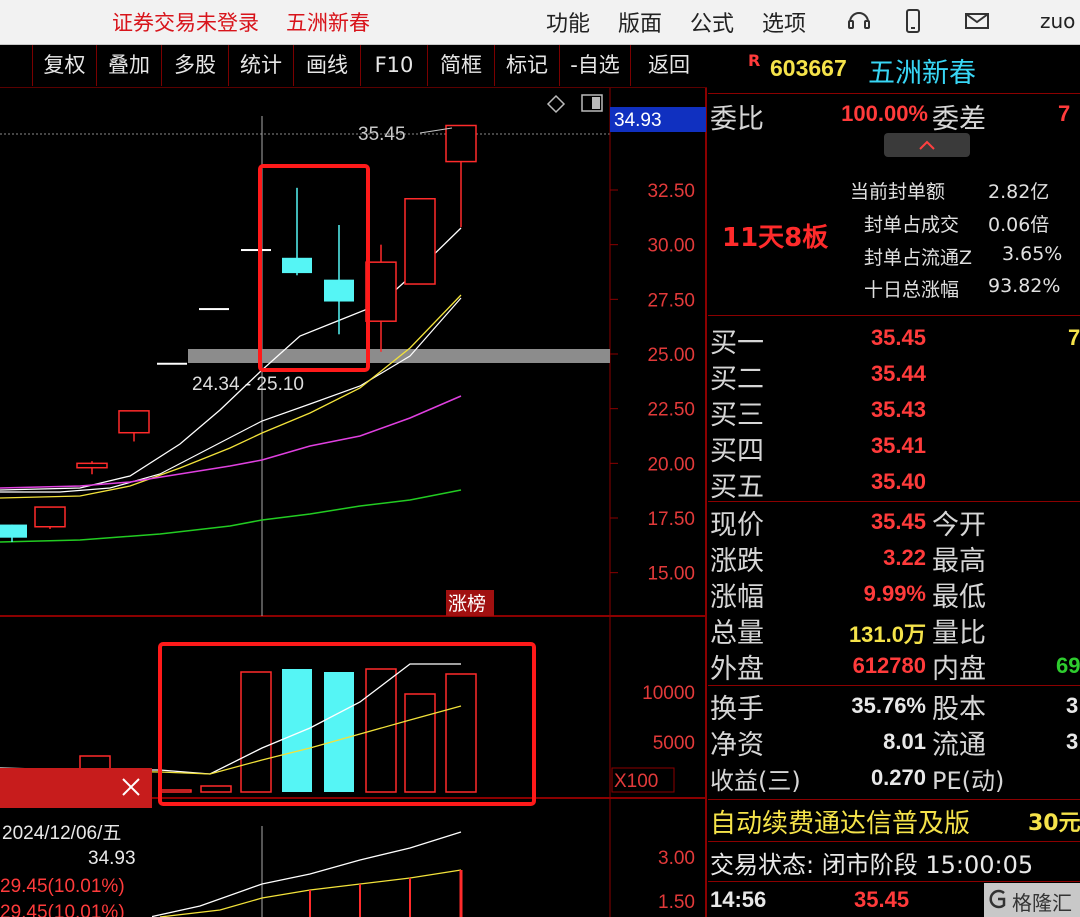 This screenshot has width=1080, height=917. I want to click on diamond-icon, so click(556, 104).